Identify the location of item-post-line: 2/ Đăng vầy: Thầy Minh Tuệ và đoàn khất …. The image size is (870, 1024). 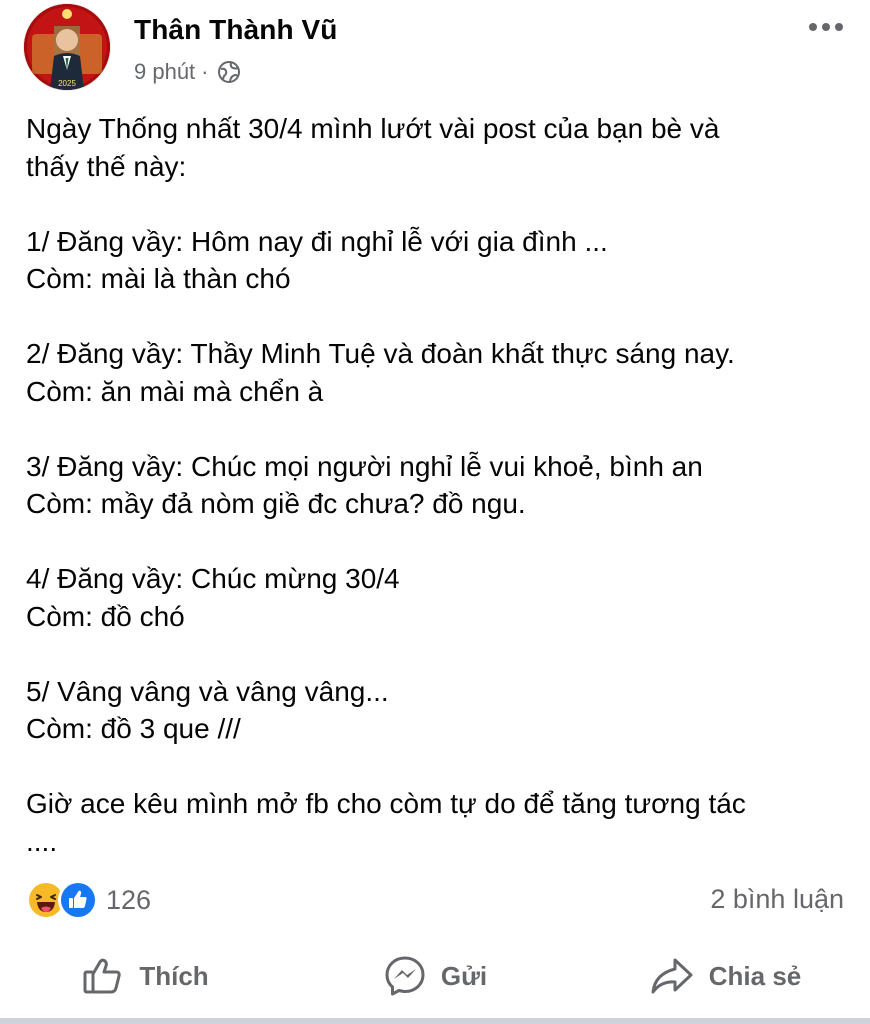
(380, 353).